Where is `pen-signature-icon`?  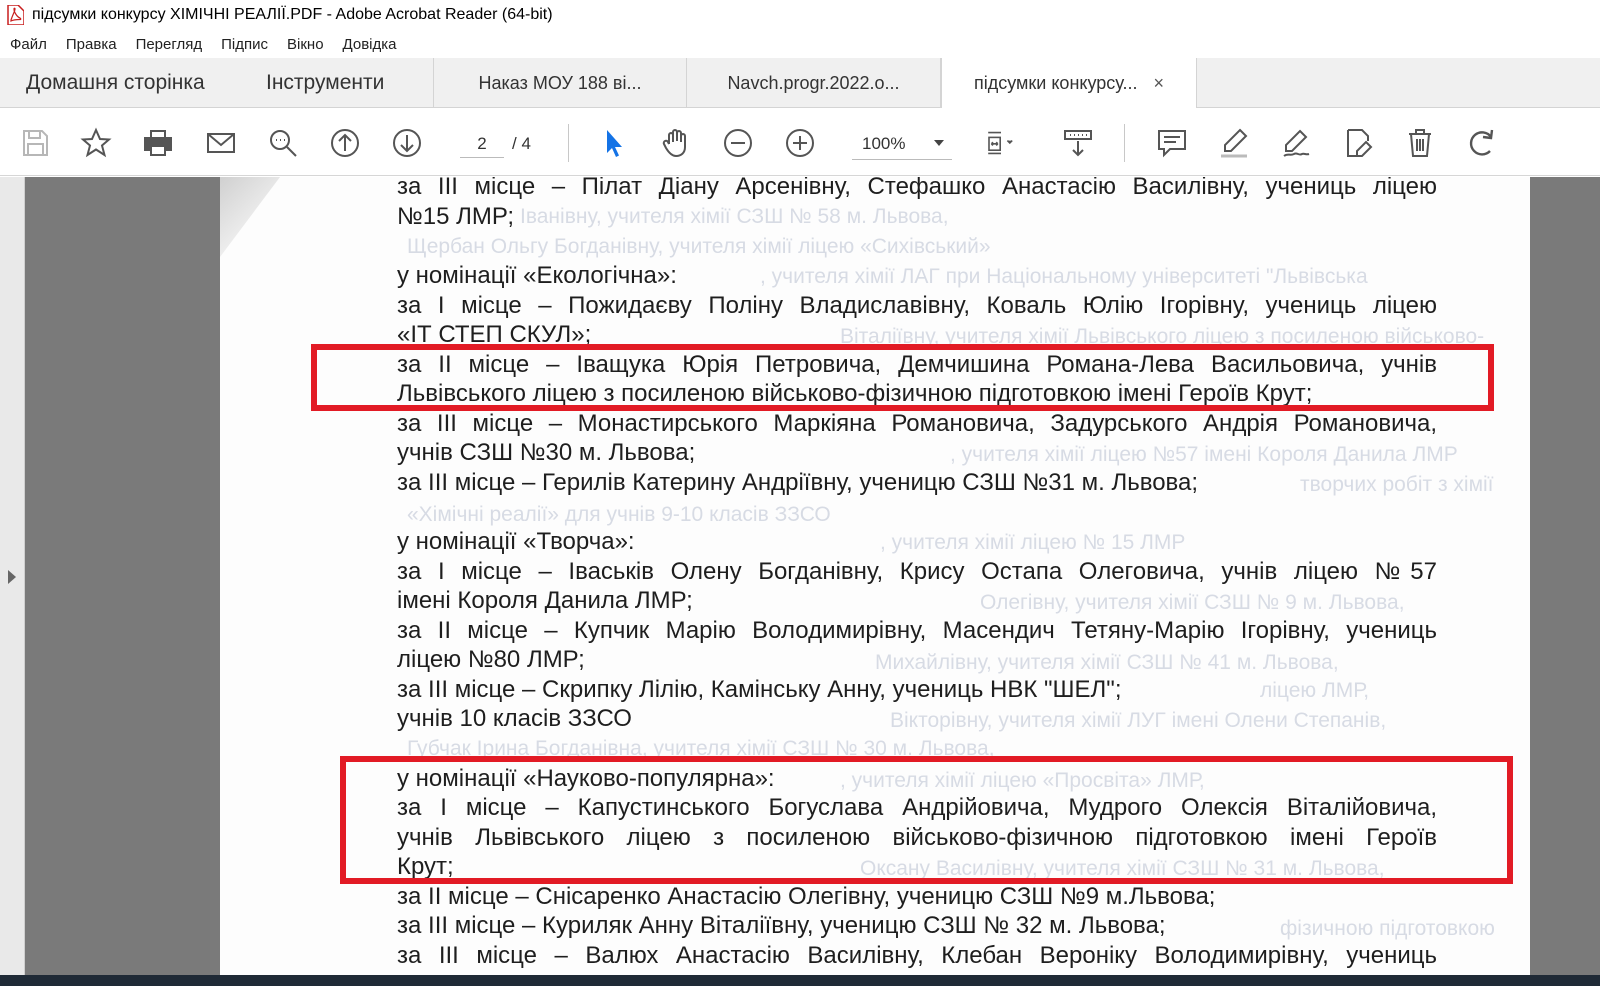
pen-signature-icon is located at coordinates (1296, 143).